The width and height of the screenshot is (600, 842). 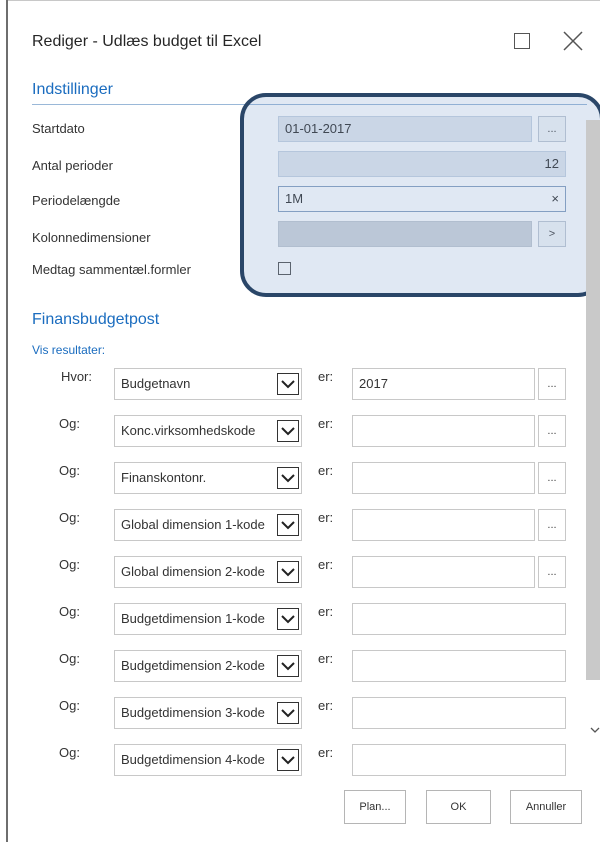 I want to click on periodelaengde-value: 1M, so click(x=294, y=198).